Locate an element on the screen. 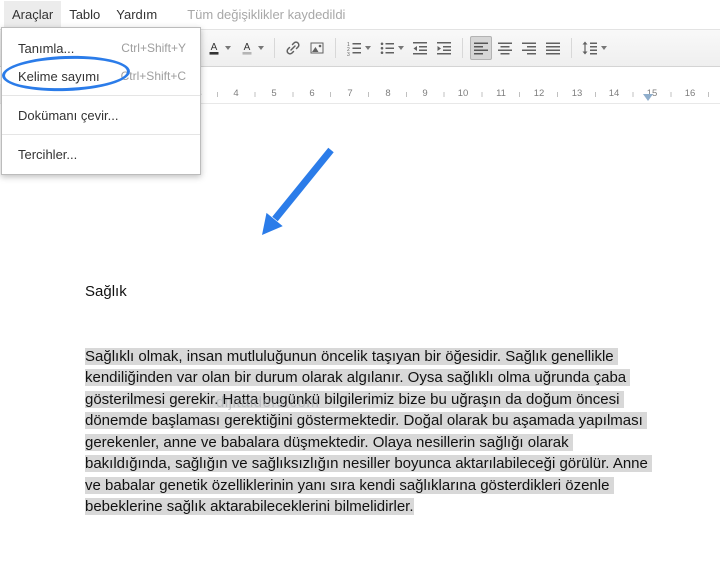 The height and width of the screenshot is (561, 720). svg-text: 3 is located at coordinates (348, 54).